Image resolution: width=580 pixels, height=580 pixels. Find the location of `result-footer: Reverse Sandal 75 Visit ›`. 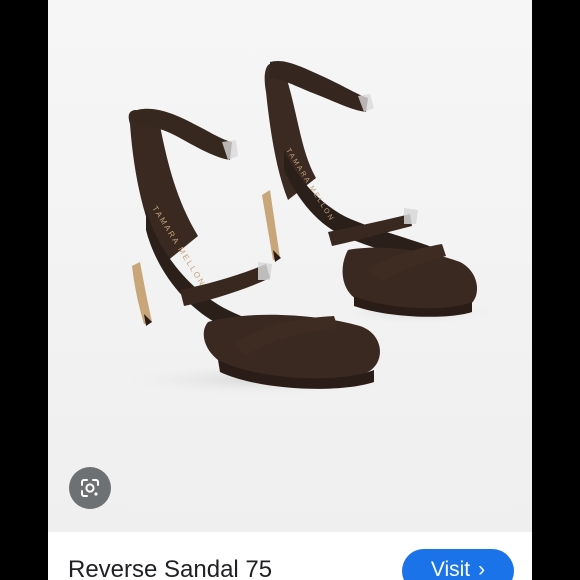

result-footer: Reverse Sandal 75 Visit › is located at coordinates (290, 556).